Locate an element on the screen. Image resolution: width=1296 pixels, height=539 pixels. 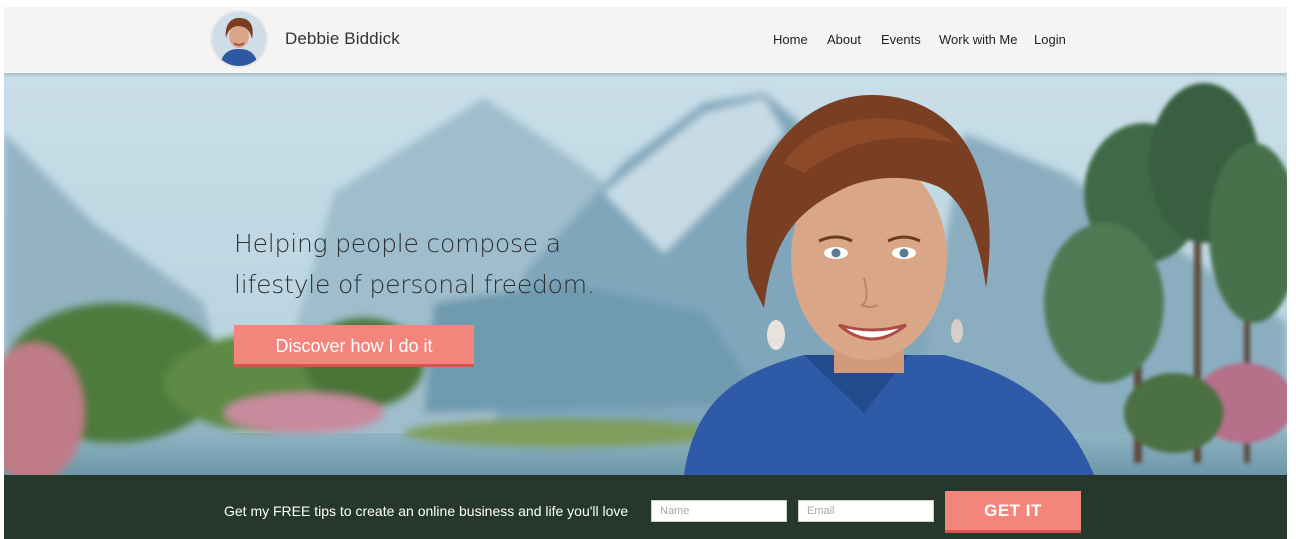
hero-headline-line-1: Helping people compose a is located at coordinates (397, 243).